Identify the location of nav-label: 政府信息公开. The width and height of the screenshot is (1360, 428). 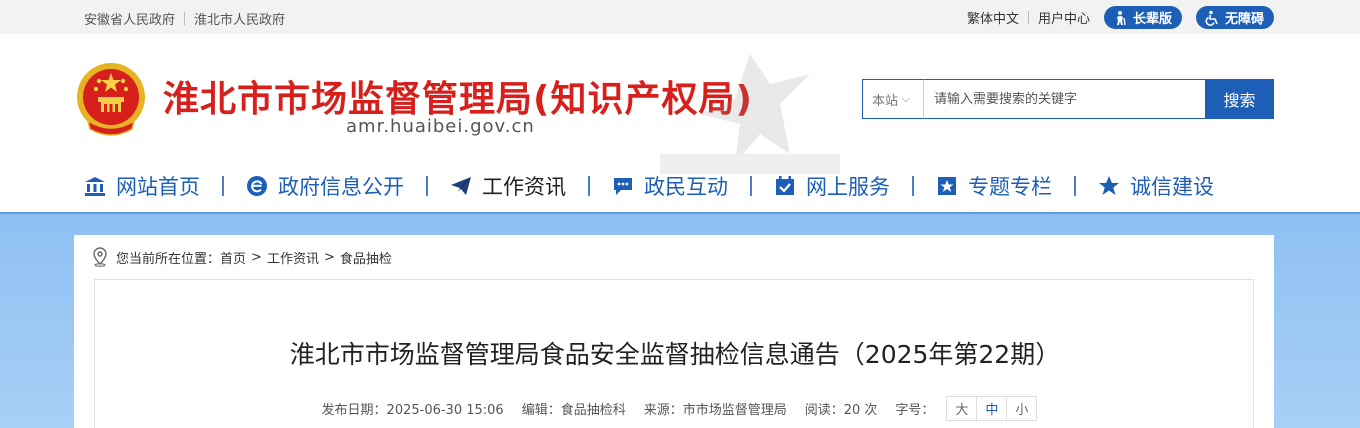
(341, 187).